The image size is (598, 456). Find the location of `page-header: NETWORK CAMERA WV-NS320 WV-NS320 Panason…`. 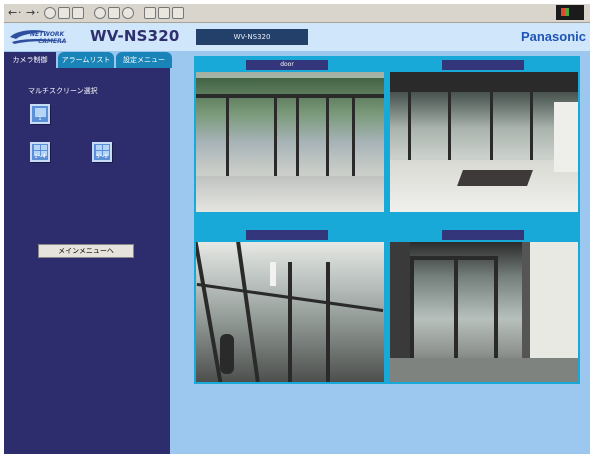

page-header: NETWORK CAMERA WV-NS320 WV-NS320 Panason… is located at coordinates (297, 37).